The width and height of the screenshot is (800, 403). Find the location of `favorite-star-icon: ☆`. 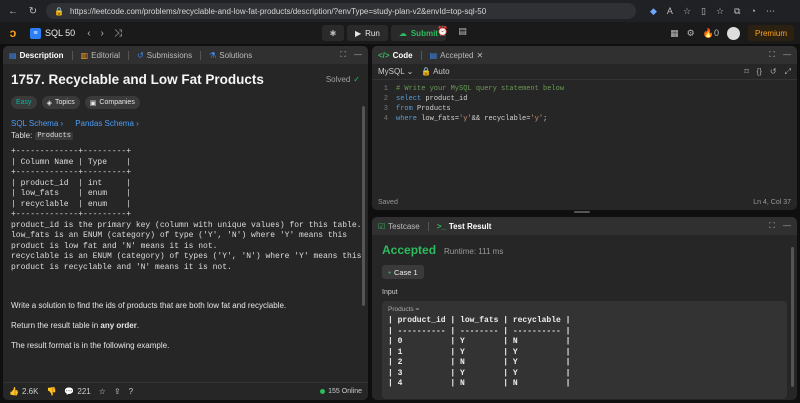

favorite-star-icon: ☆ is located at coordinates (687, 11).